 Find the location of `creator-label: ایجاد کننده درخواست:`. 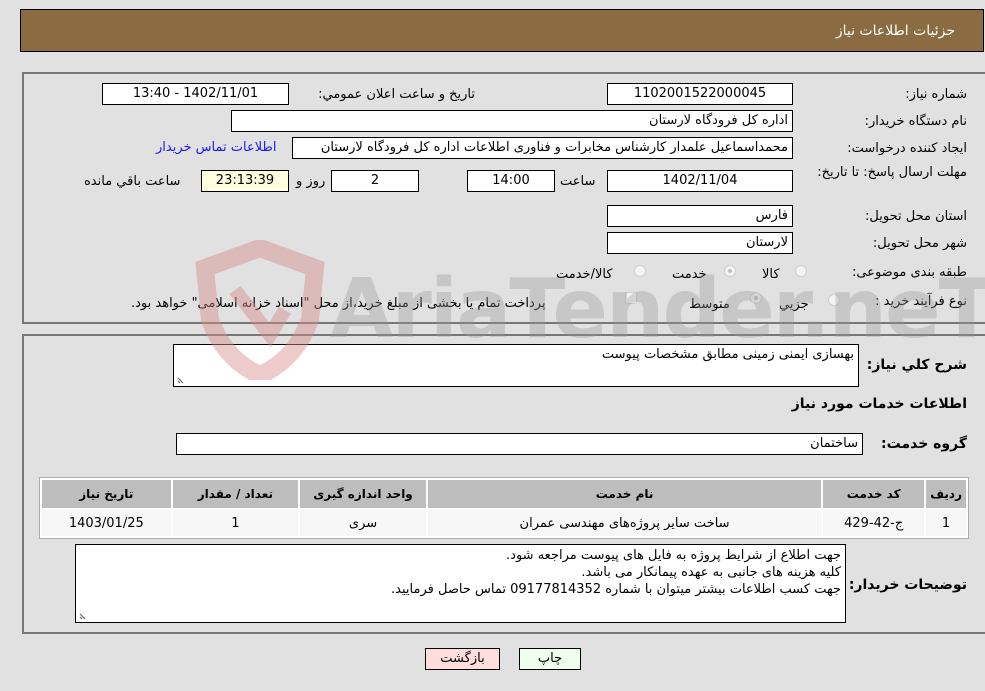

creator-label: ایجاد کننده درخواست: is located at coordinates (907, 148).